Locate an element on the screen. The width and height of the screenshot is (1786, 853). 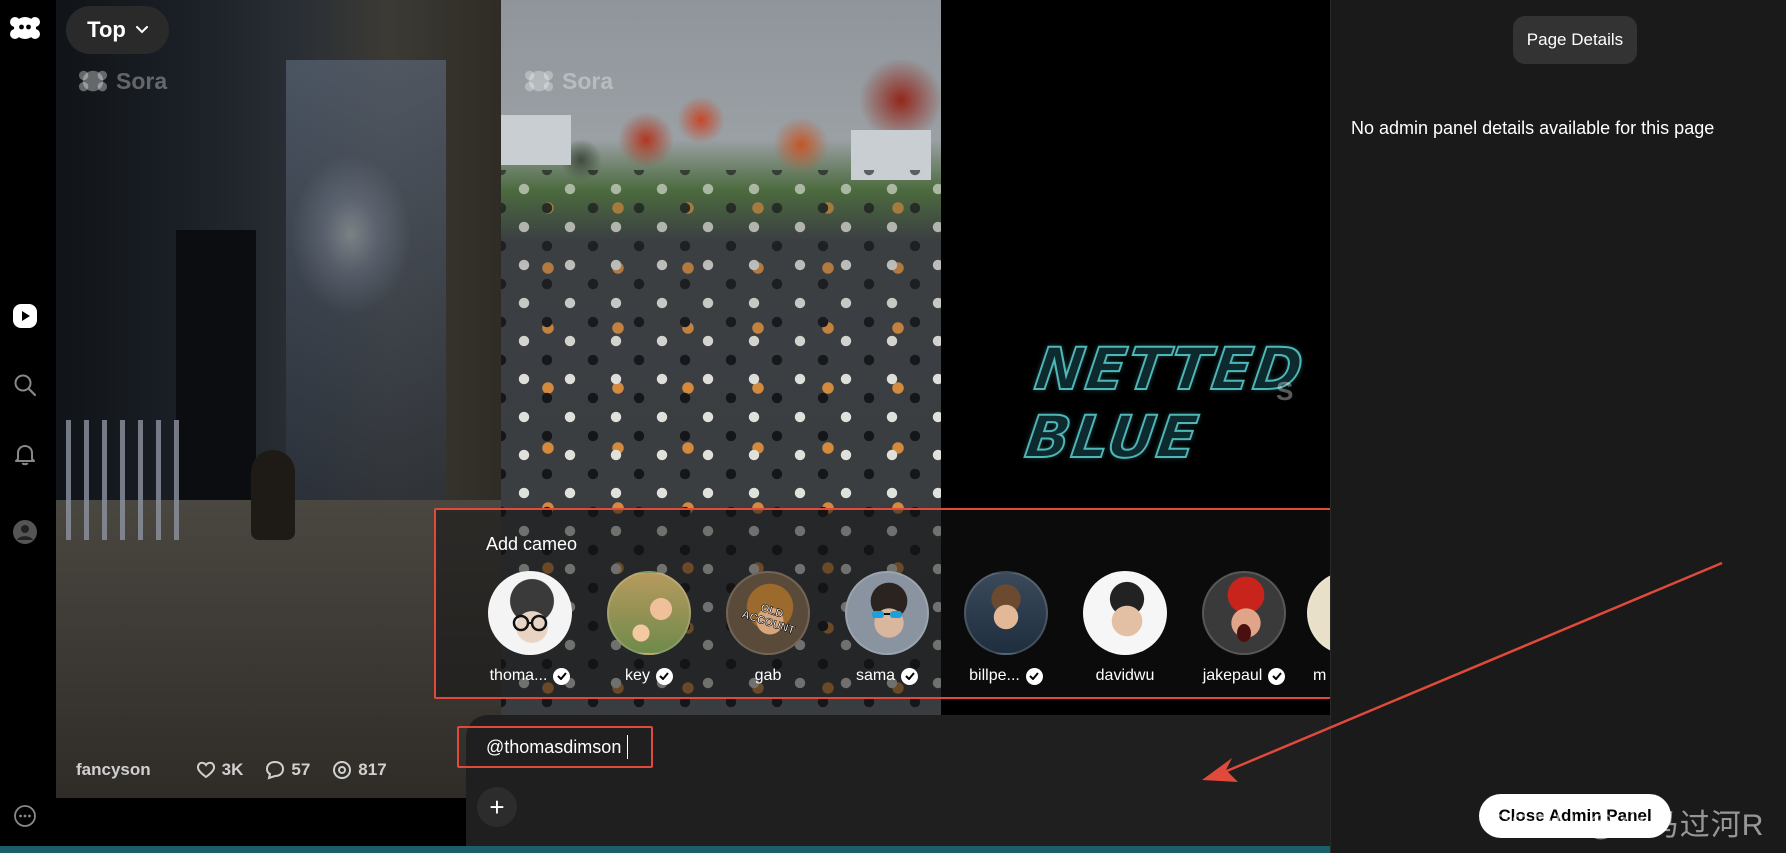
cameo-name: jakepaul is located at coordinates (1232, 675).